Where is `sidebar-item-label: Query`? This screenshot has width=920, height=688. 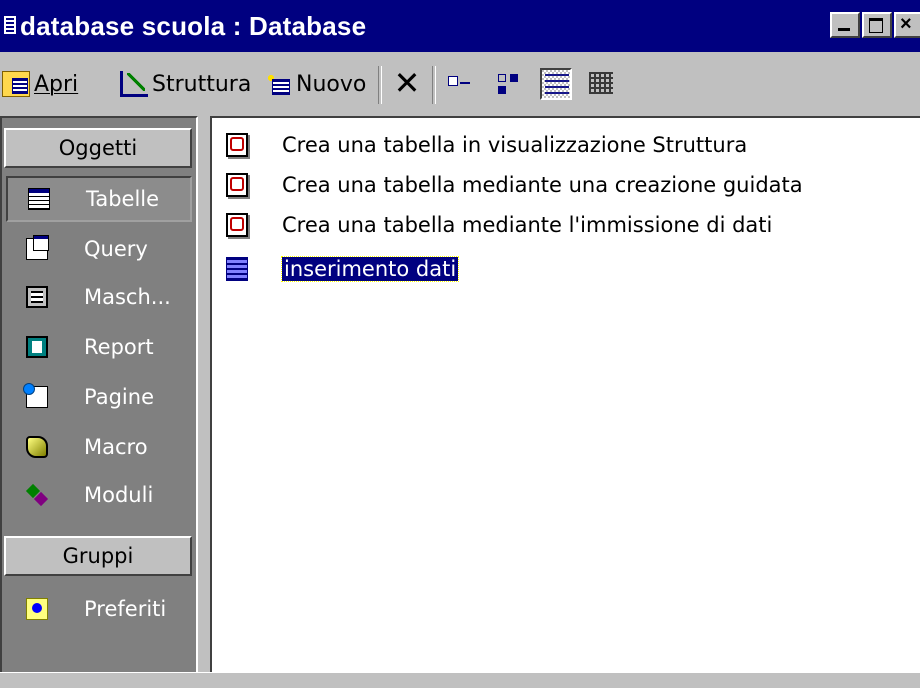 sidebar-item-label: Query is located at coordinates (116, 249).